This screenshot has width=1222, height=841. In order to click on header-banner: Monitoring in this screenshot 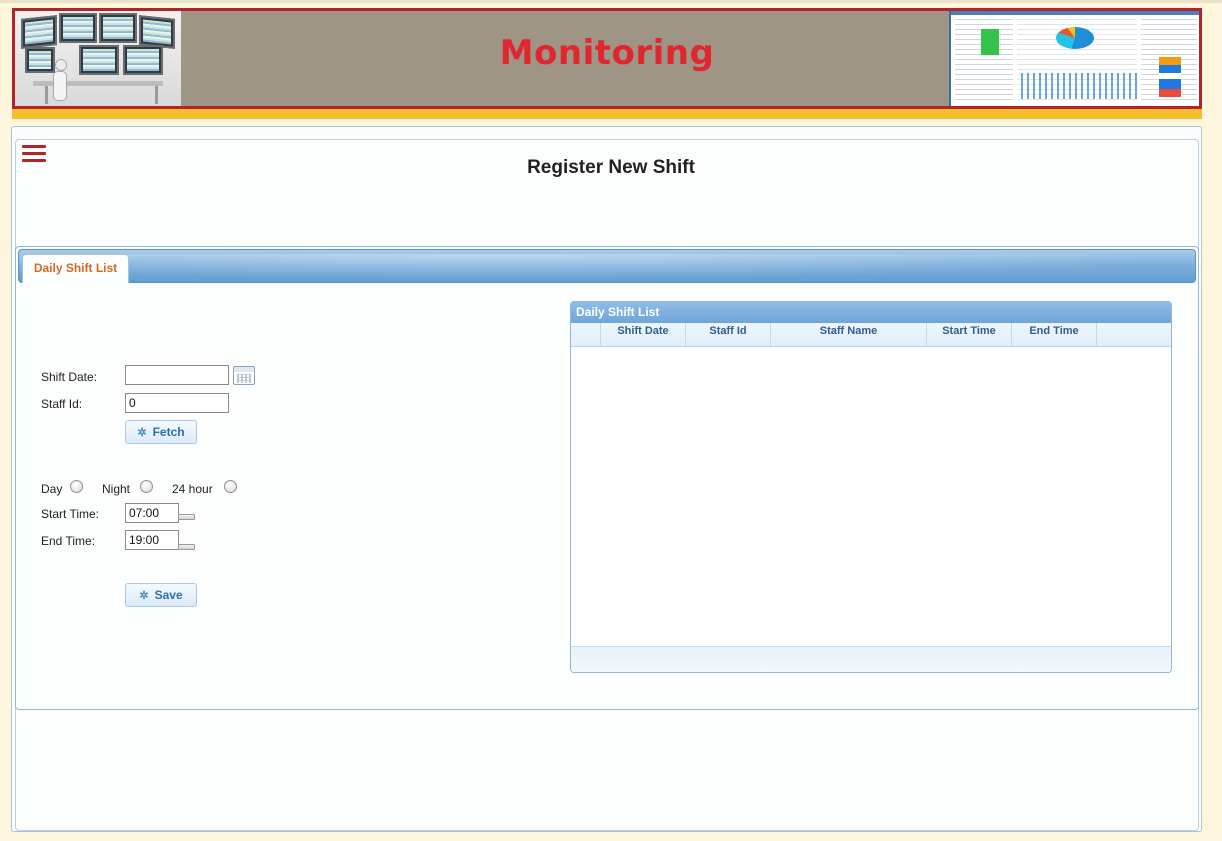, I will do `click(607, 58)`.